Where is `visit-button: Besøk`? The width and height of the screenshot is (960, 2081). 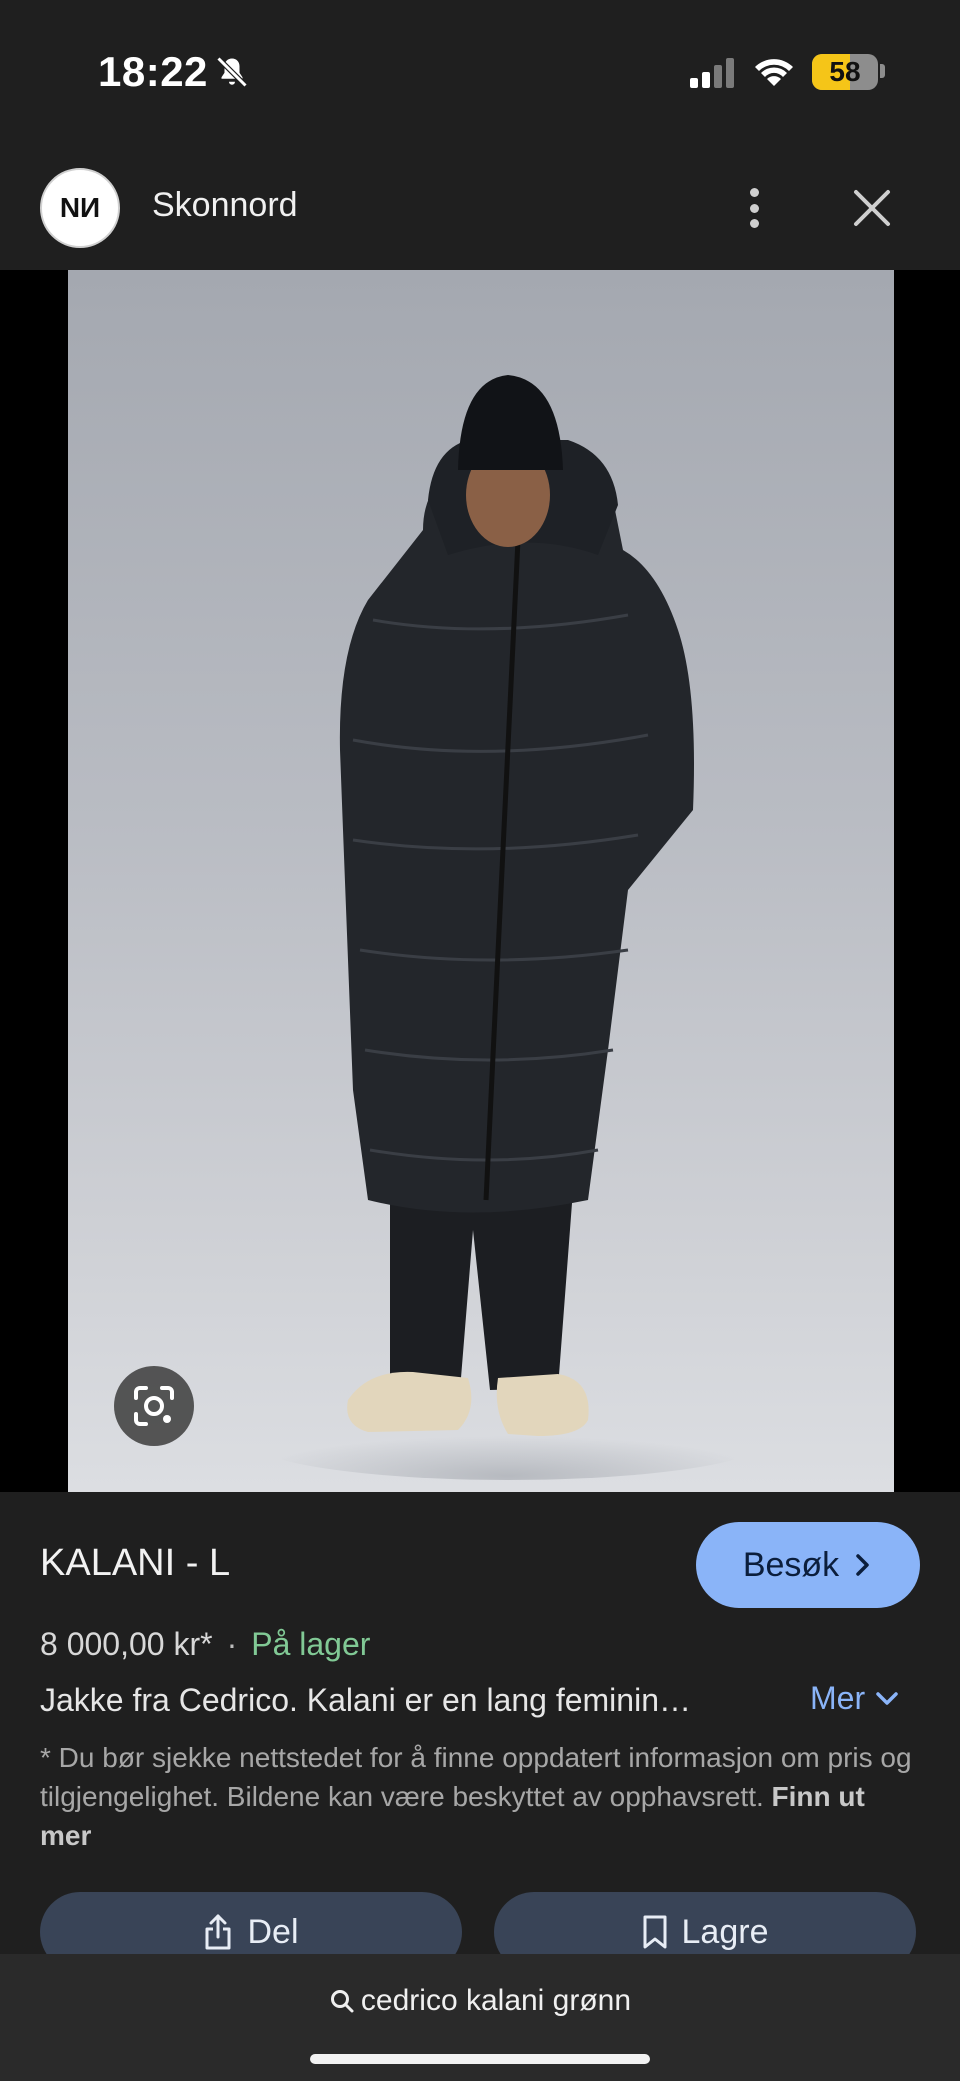
visit-button: Besøk is located at coordinates (808, 1565).